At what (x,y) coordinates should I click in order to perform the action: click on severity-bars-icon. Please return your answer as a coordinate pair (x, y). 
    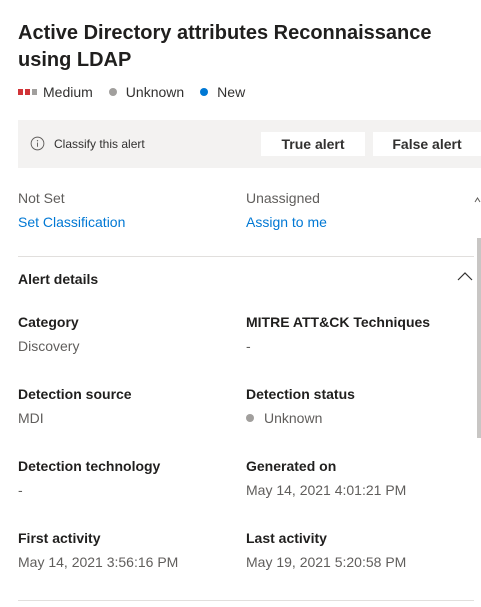
    Looking at the image, I should click on (27, 92).